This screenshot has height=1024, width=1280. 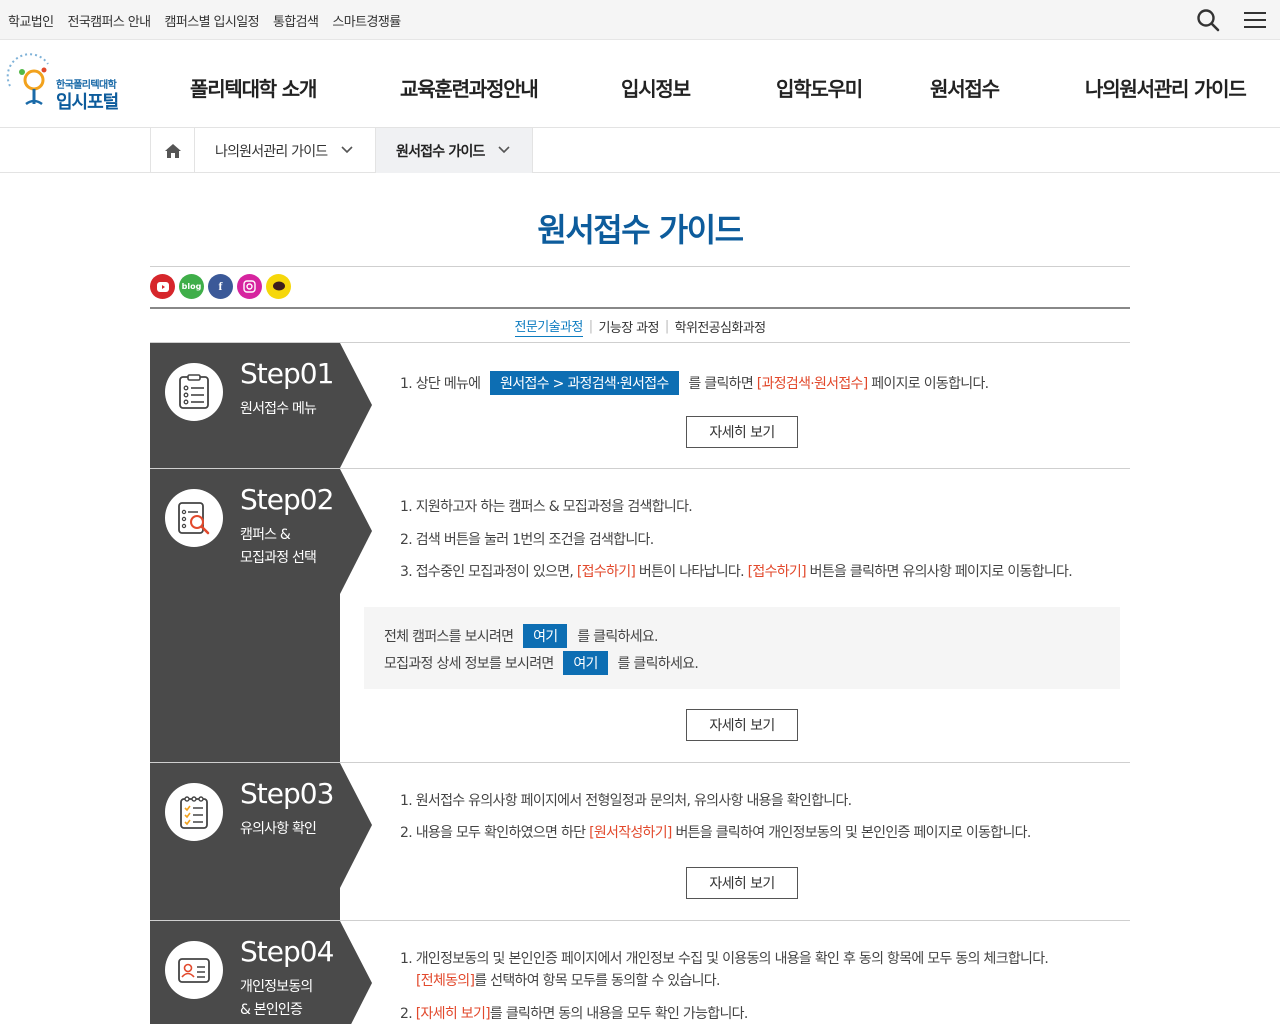 I want to click on youtube-icon, so click(x=162, y=286).